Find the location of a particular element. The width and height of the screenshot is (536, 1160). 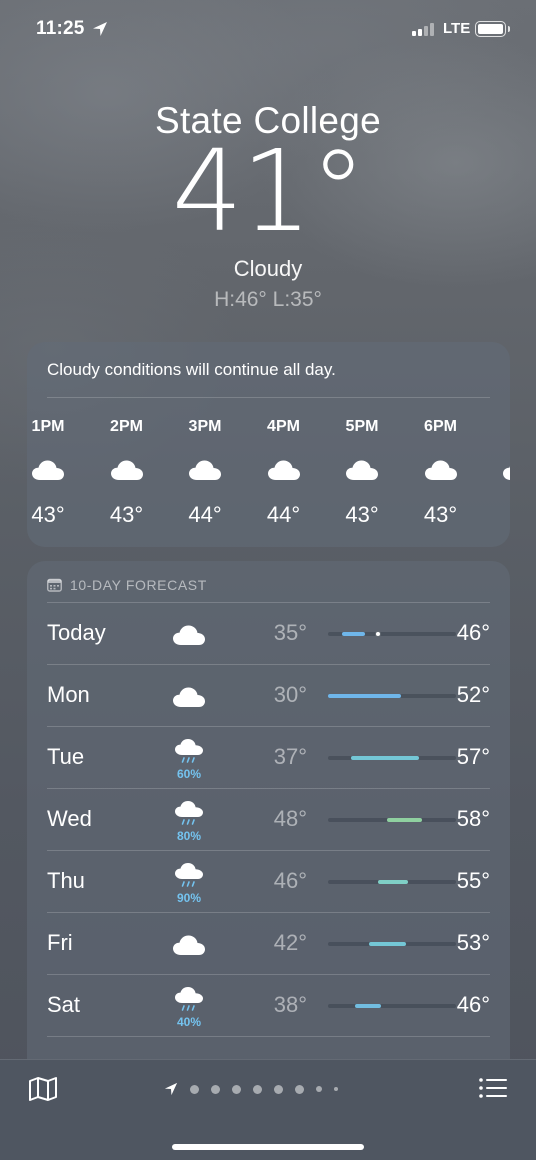

day-row: Mon 30° 52° is located at coordinates (268, 696).